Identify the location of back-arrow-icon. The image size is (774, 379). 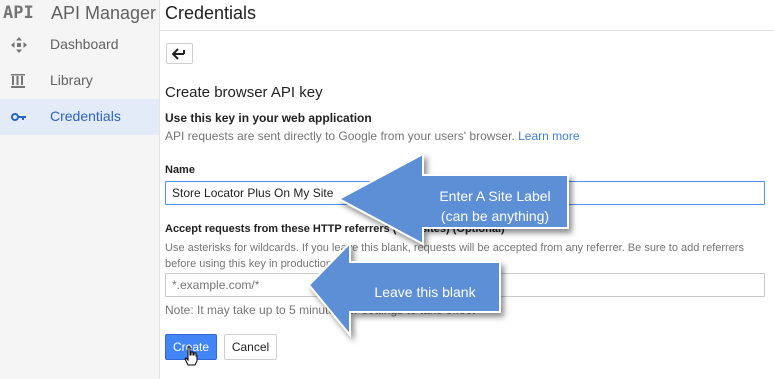
(178, 54).